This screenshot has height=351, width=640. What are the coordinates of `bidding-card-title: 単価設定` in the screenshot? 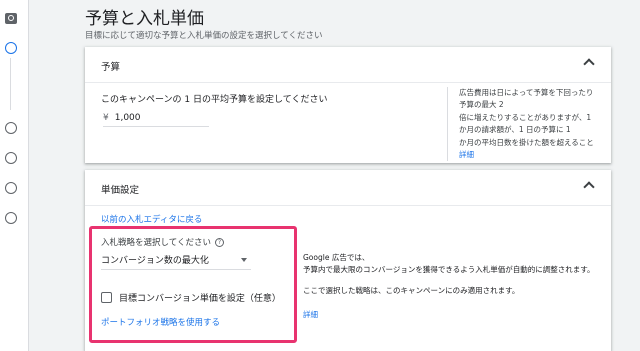 It's located at (120, 190).